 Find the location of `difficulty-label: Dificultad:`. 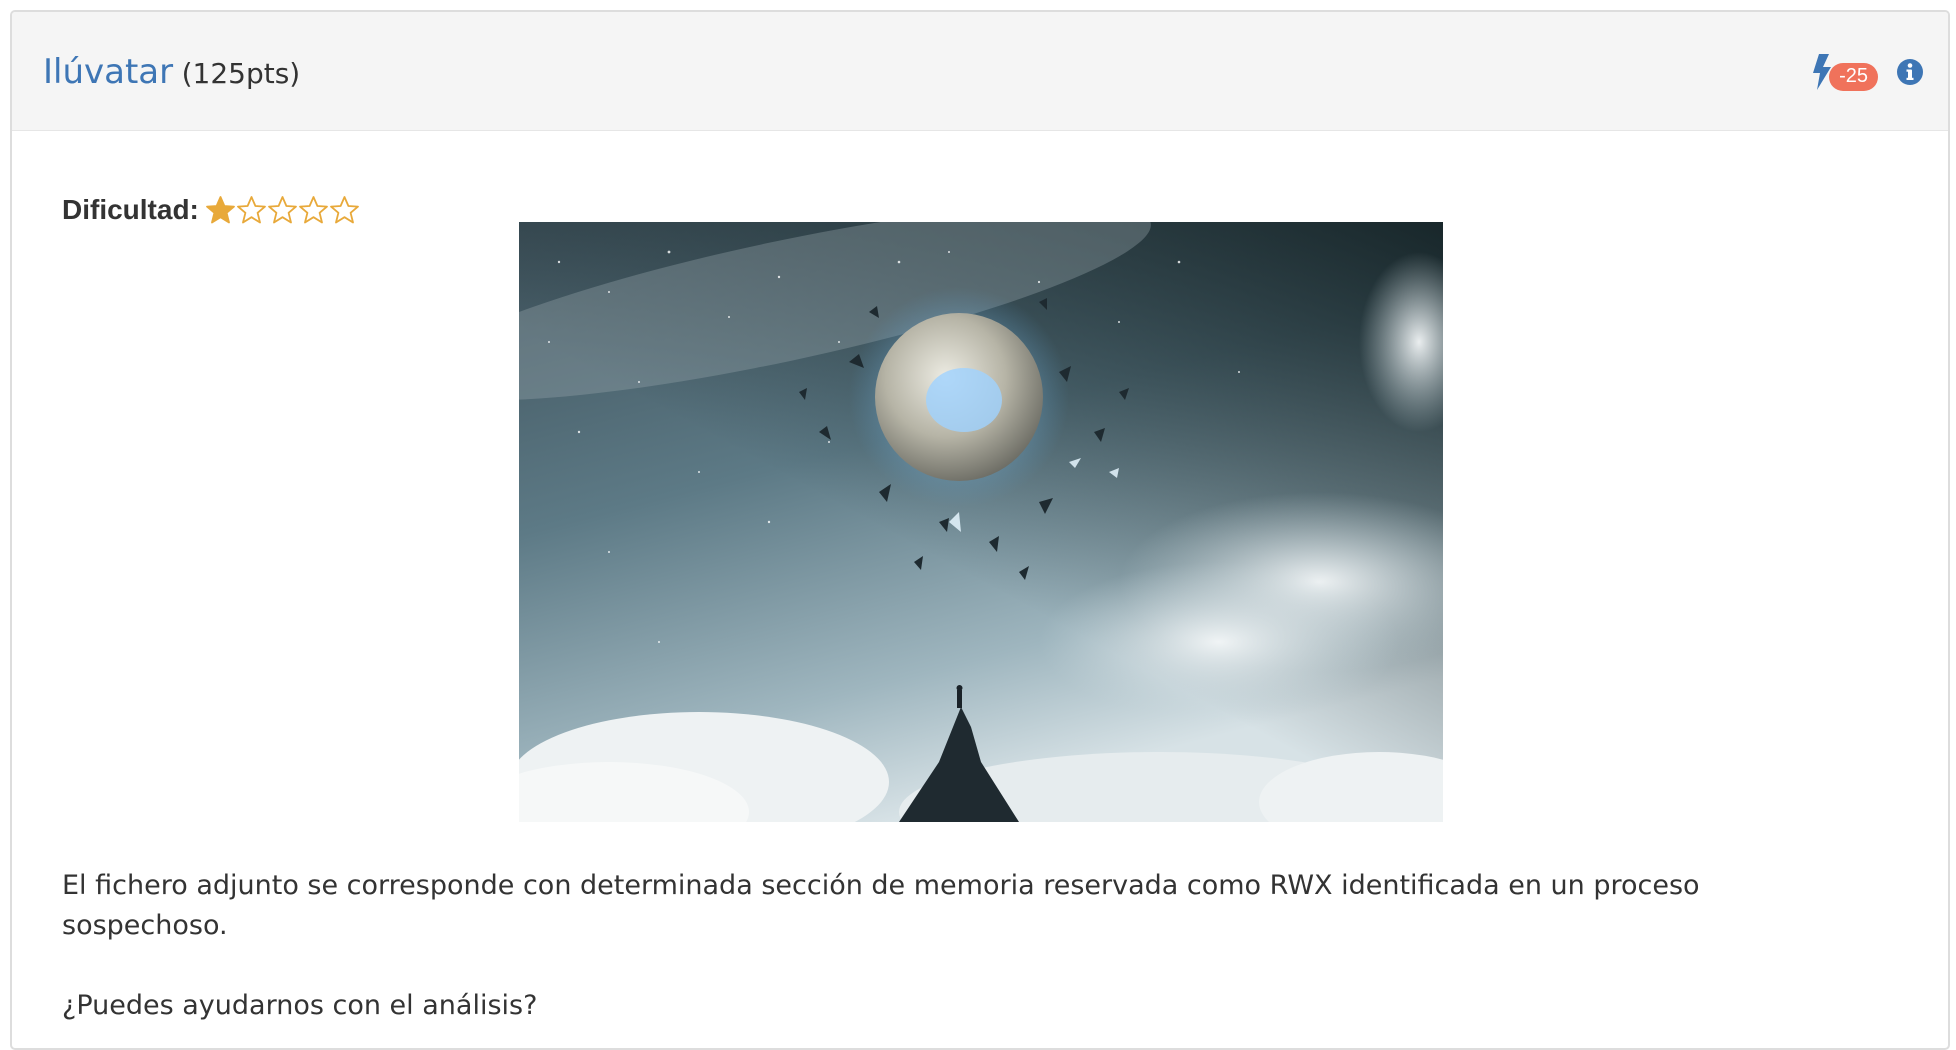

difficulty-label: Dificultad: is located at coordinates (130, 209).